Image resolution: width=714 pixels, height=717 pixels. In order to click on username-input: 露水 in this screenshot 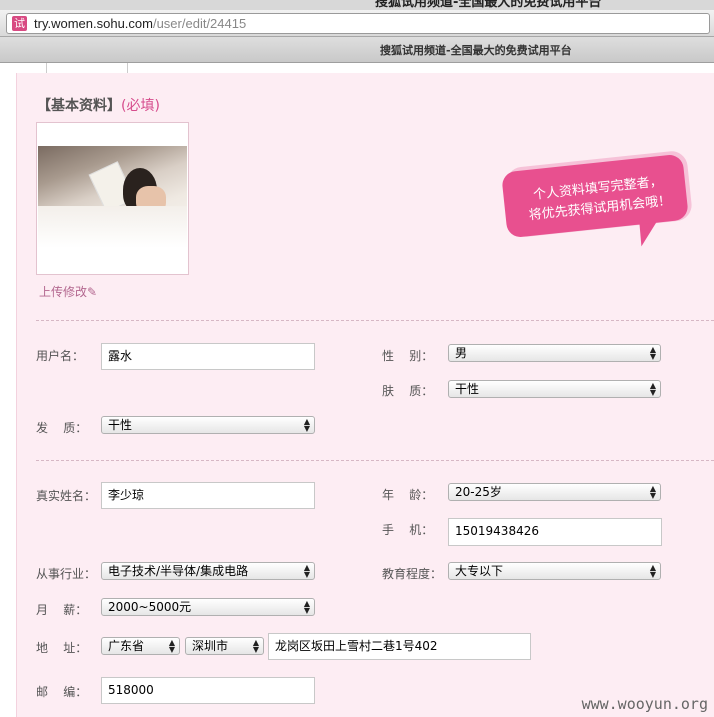, I will do `click(208, 356)`.